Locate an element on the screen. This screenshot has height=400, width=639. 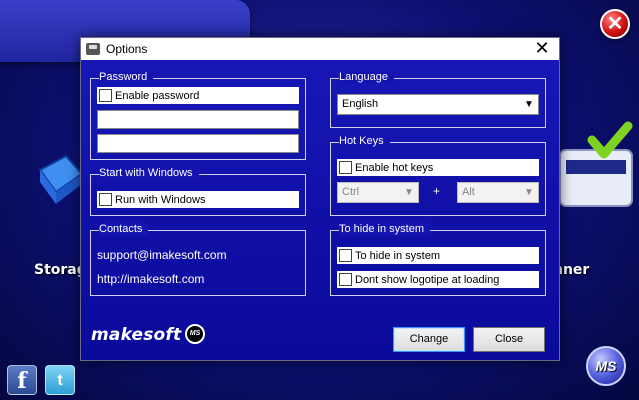
hide-in-system-label: To hide in system is located at coordinates (397, 255).